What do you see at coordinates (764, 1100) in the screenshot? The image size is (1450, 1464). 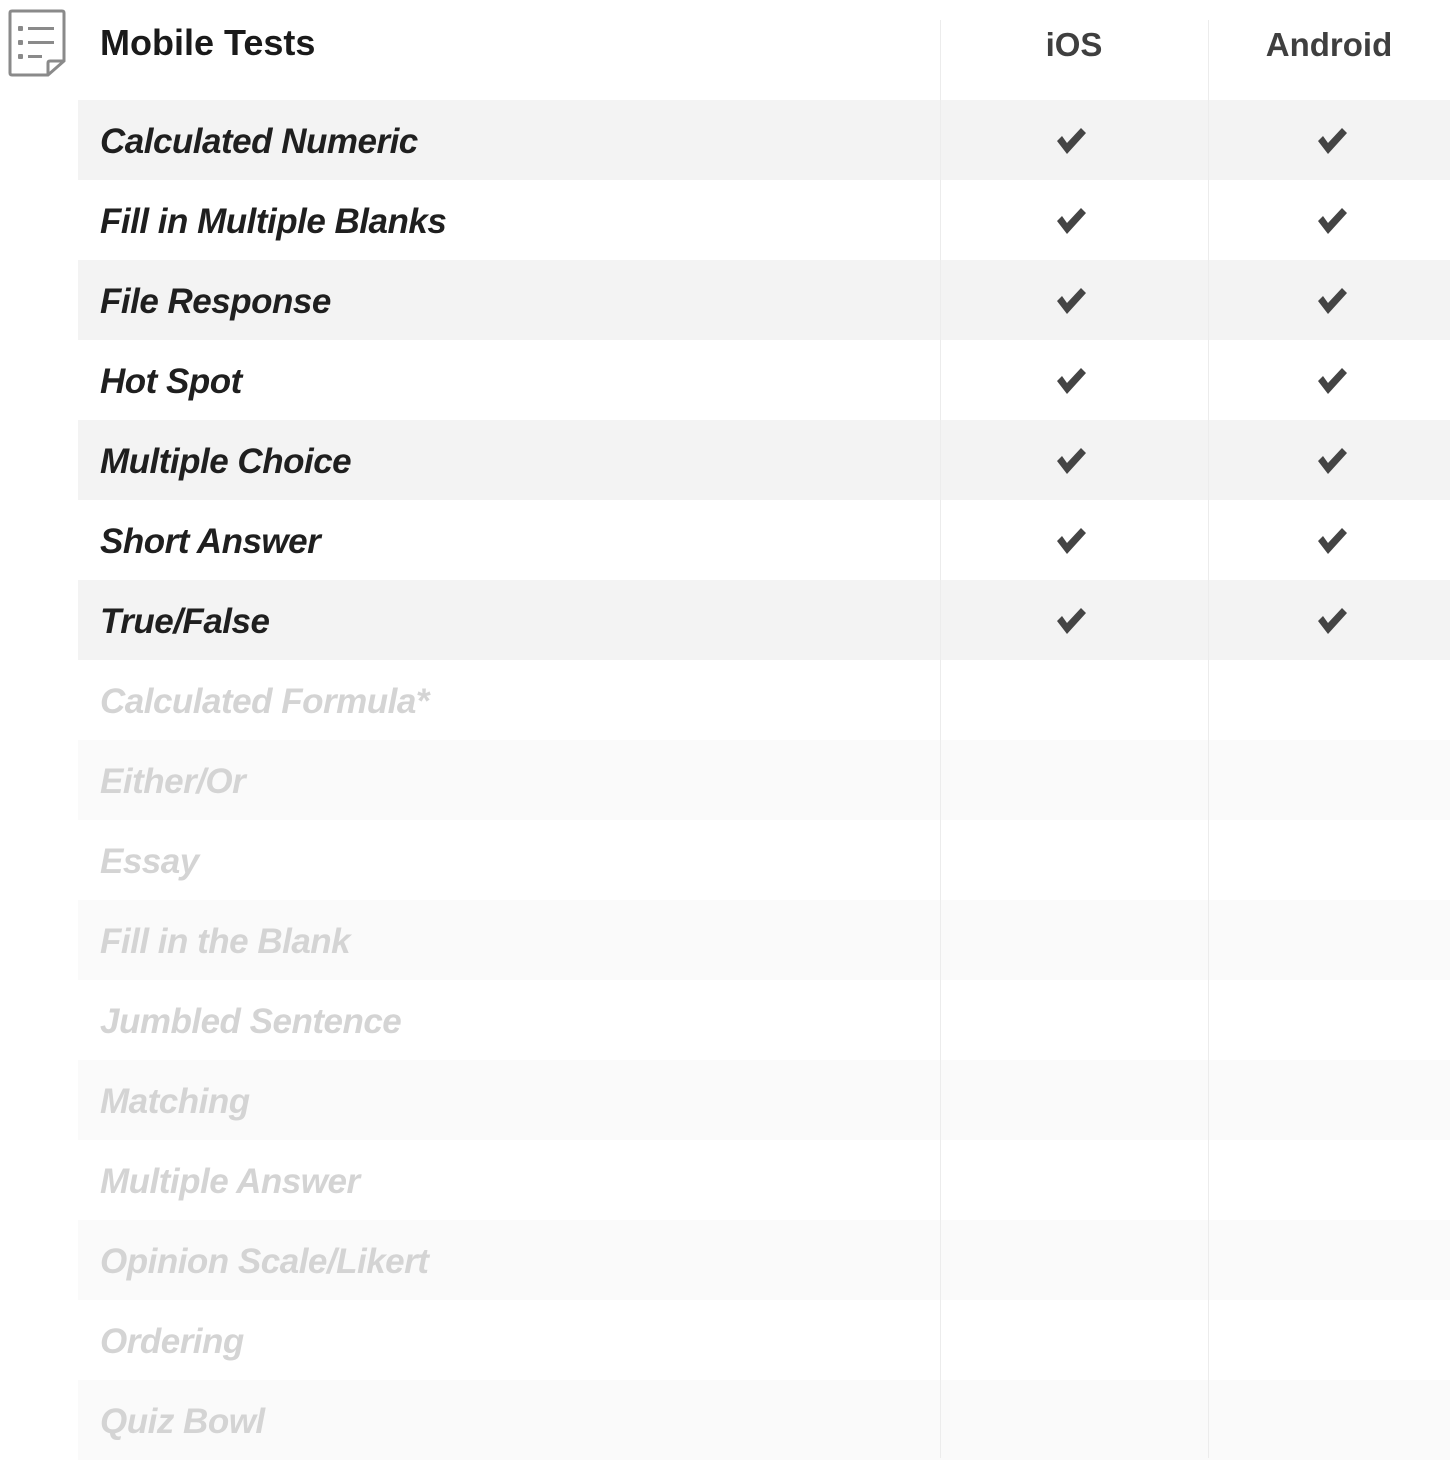 I see `table-row: Matching` at bounding box center [764, 1100].